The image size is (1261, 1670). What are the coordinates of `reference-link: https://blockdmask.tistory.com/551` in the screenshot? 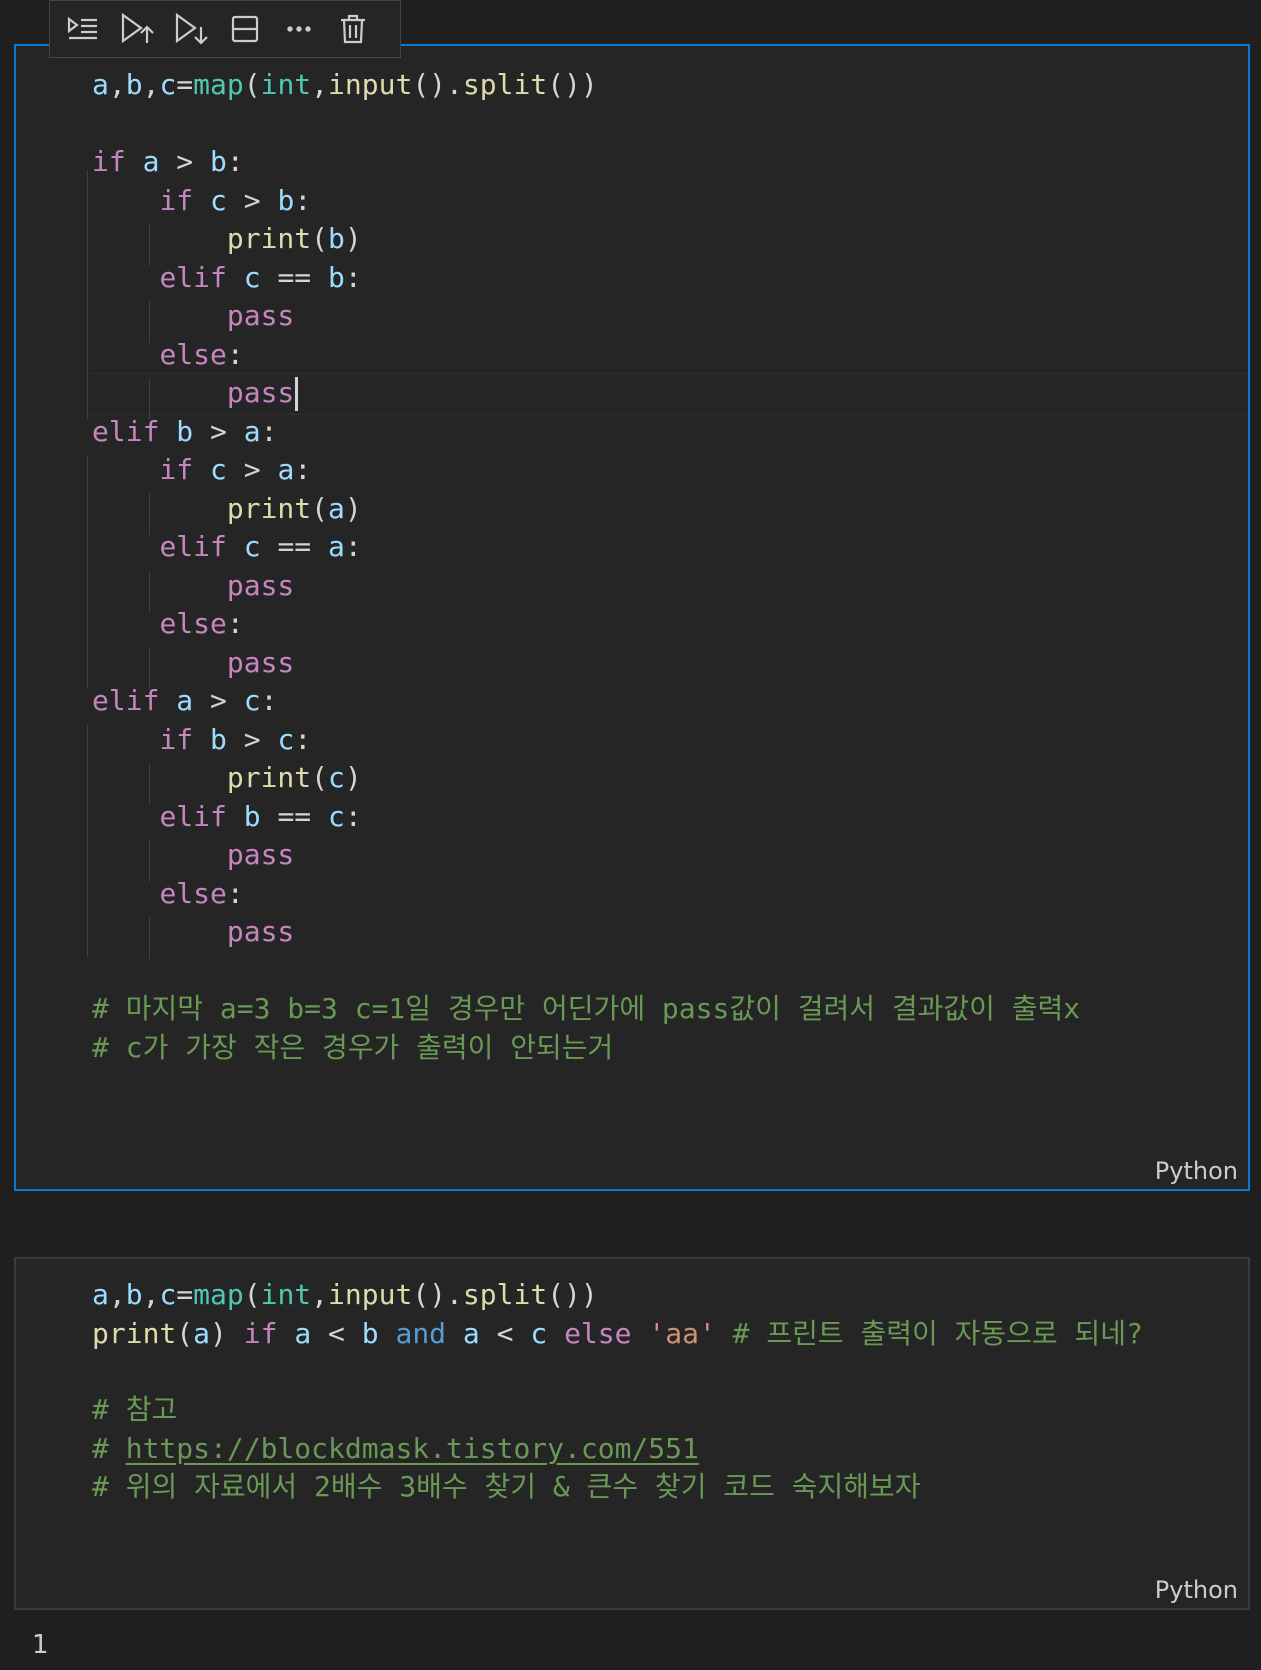 It's located at (412, 1448).